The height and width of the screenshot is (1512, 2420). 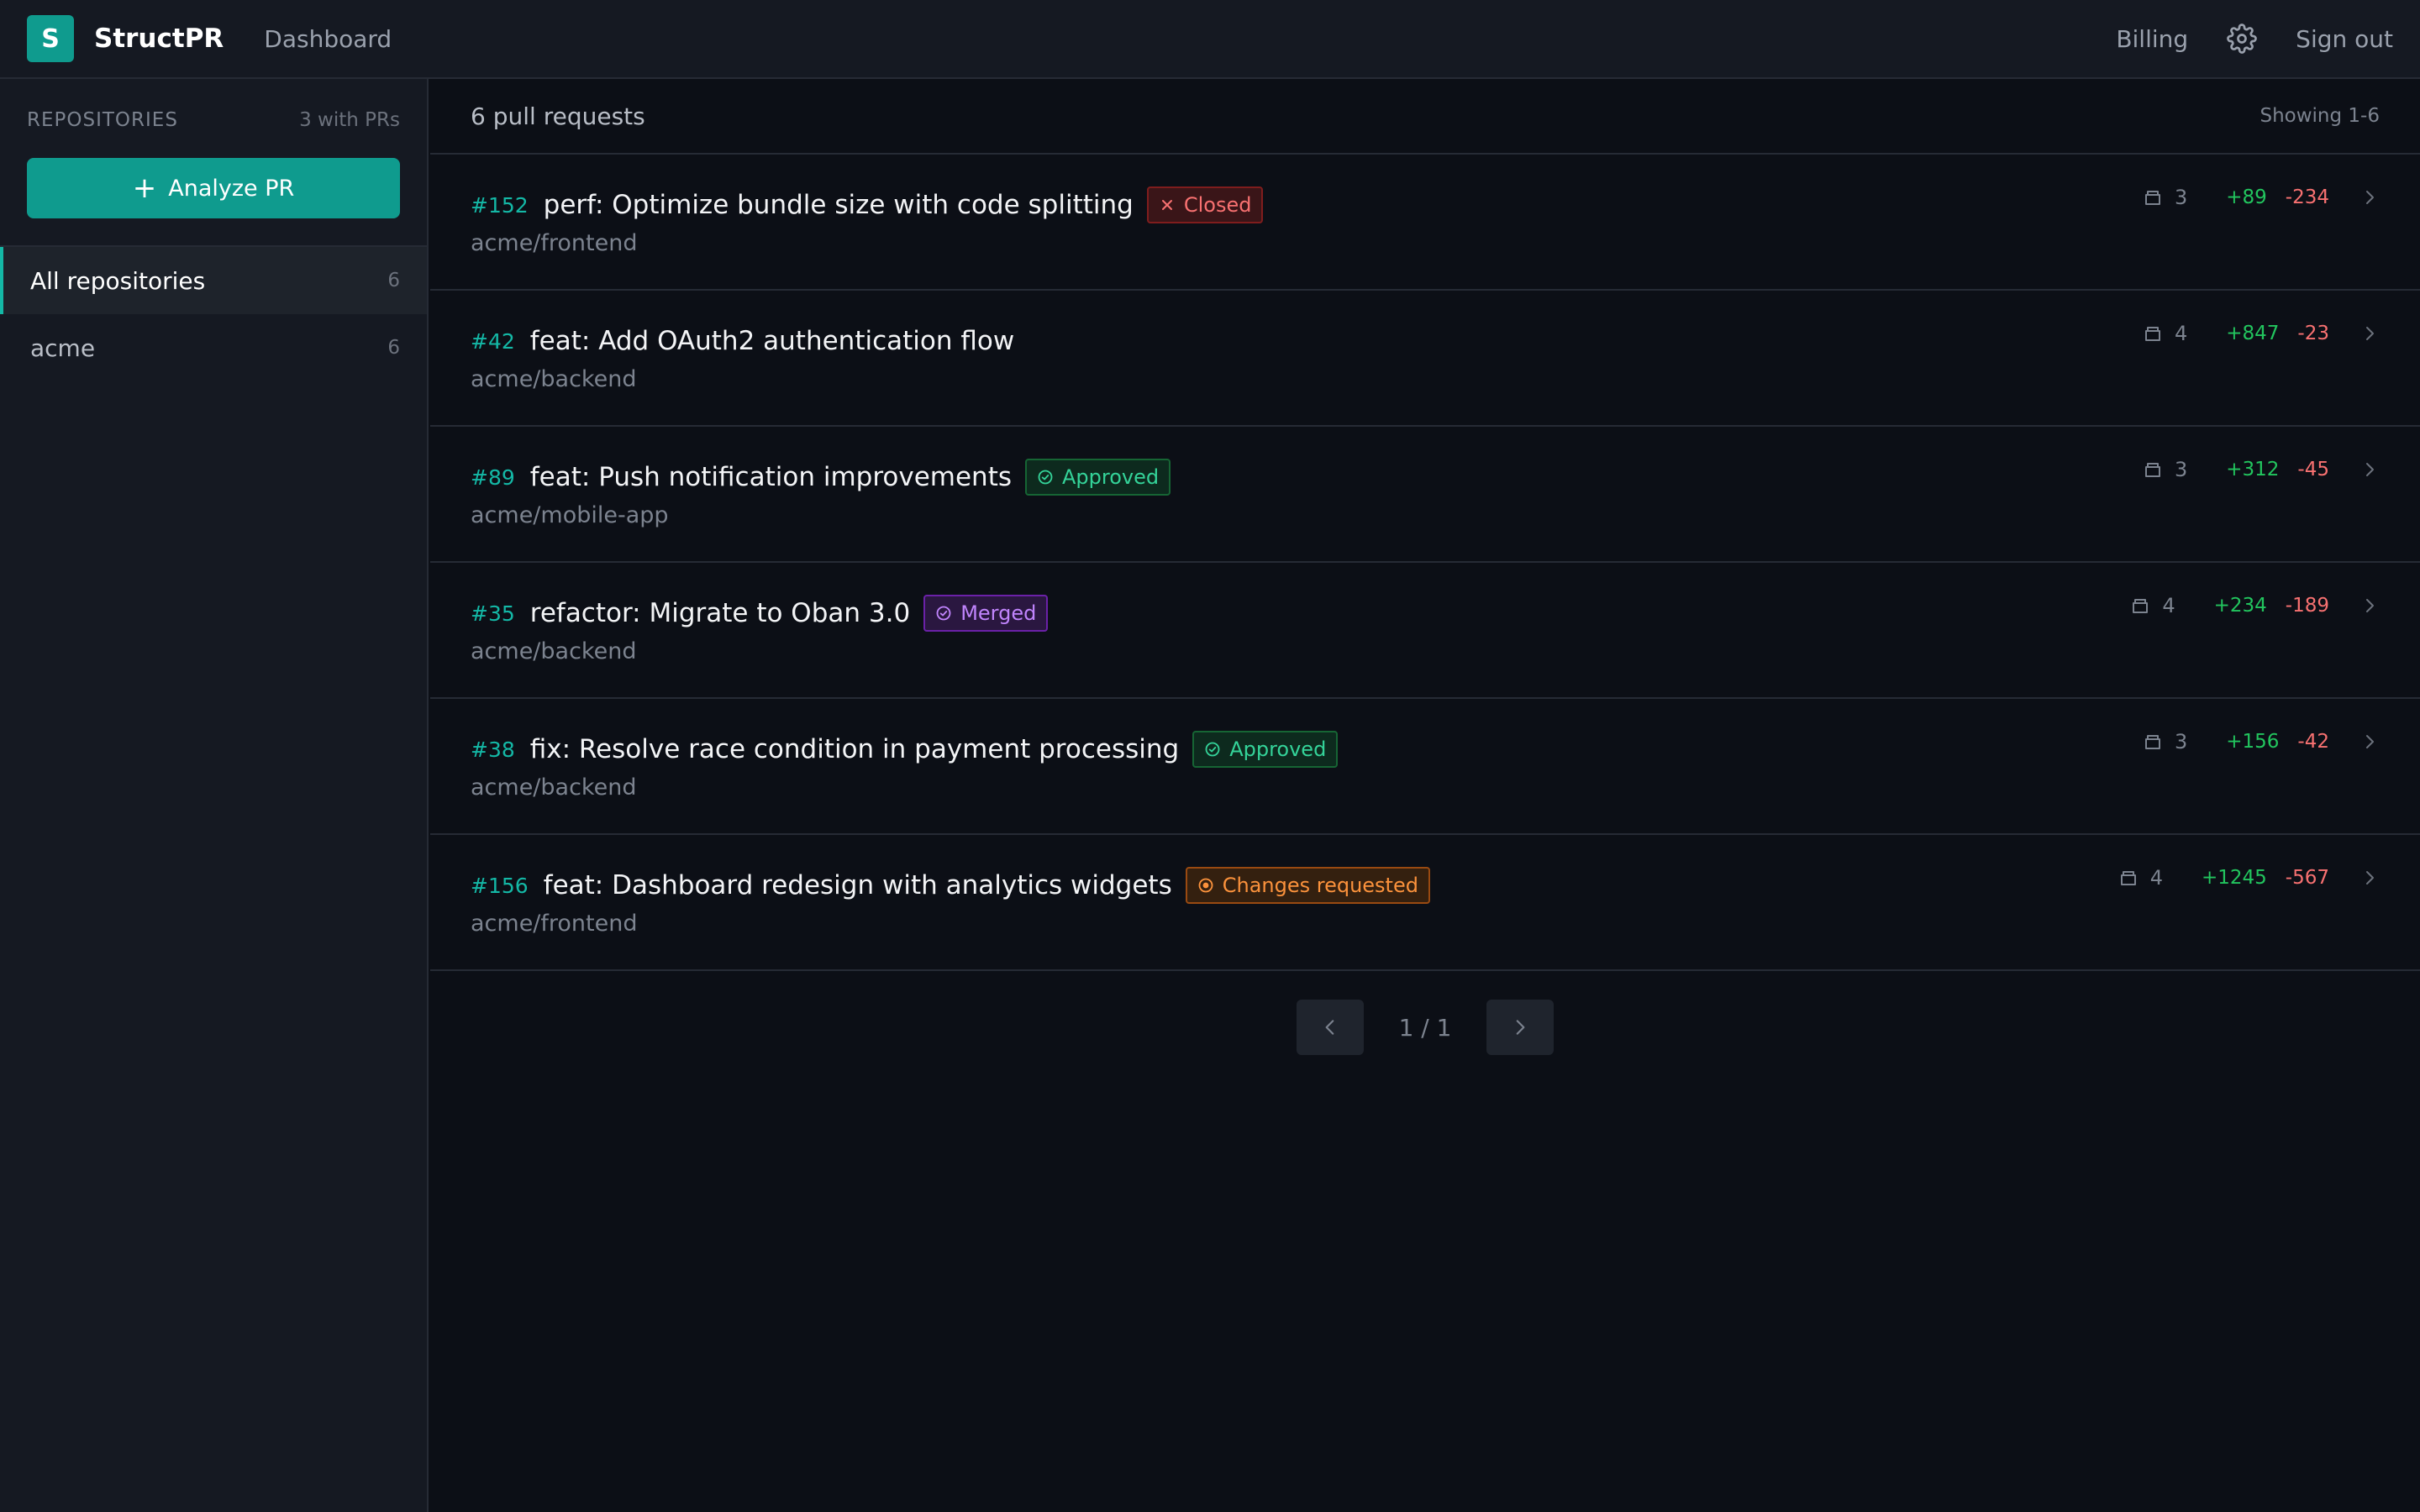 I want to click on repositories-count: 3 with PRs, so click(x=349, y=120).